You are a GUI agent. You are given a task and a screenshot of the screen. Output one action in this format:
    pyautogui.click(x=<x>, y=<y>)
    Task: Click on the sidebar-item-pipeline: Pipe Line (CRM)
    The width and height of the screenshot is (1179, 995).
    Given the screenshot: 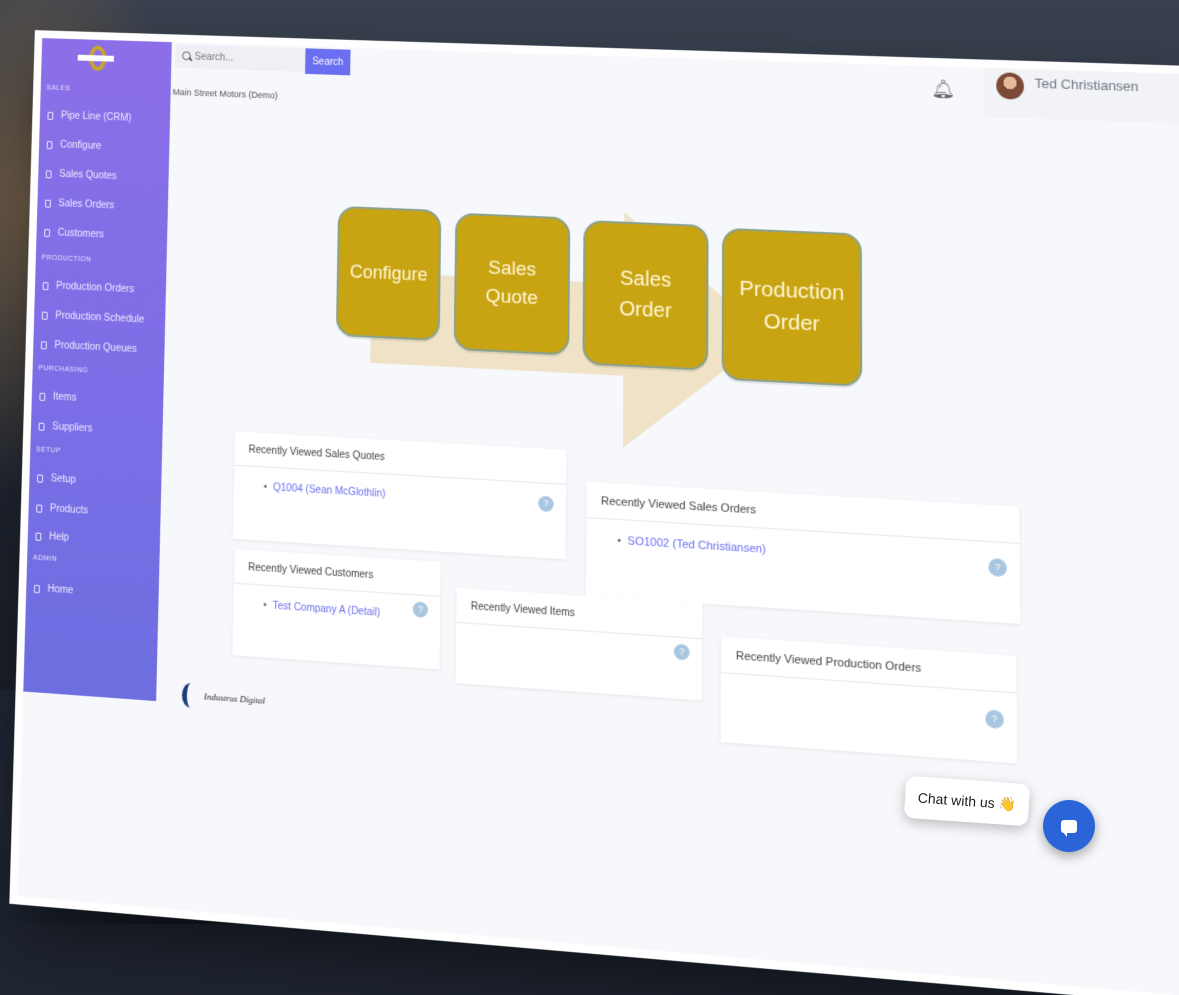 What is the action you would take?
    pyautogui.click(x=89, y=117)
    